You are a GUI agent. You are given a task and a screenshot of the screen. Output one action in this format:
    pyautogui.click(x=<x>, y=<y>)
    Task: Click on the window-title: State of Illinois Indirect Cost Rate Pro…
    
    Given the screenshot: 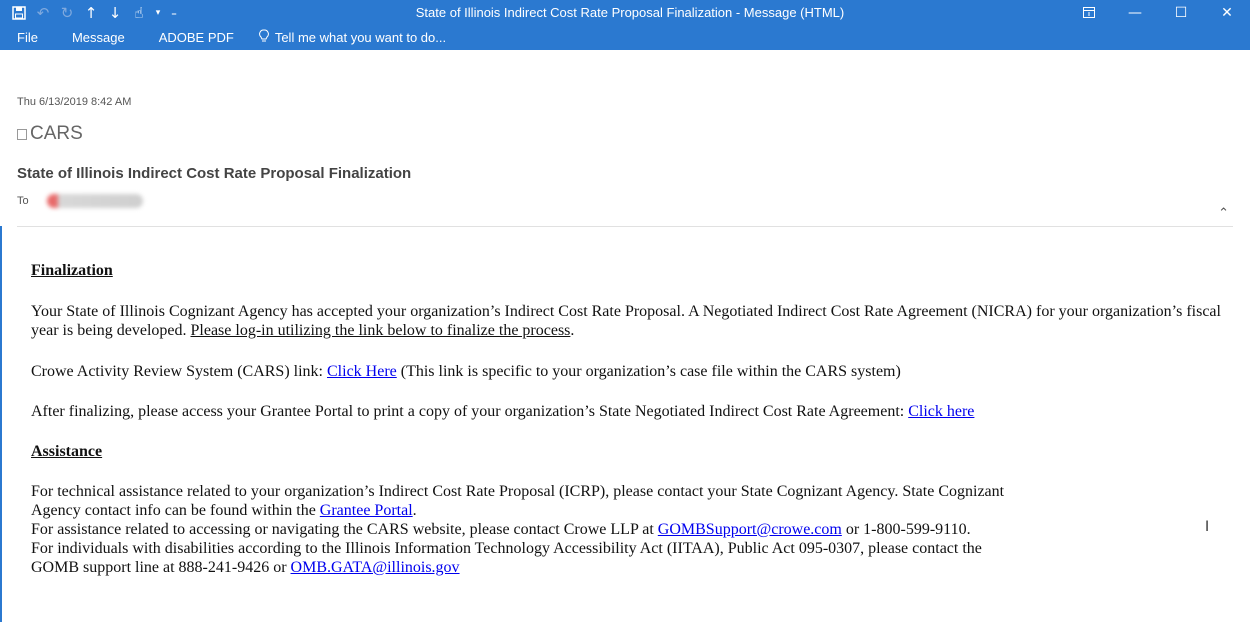 What is the action you would take?
    pyautogui.click(x=625, y=12)
    